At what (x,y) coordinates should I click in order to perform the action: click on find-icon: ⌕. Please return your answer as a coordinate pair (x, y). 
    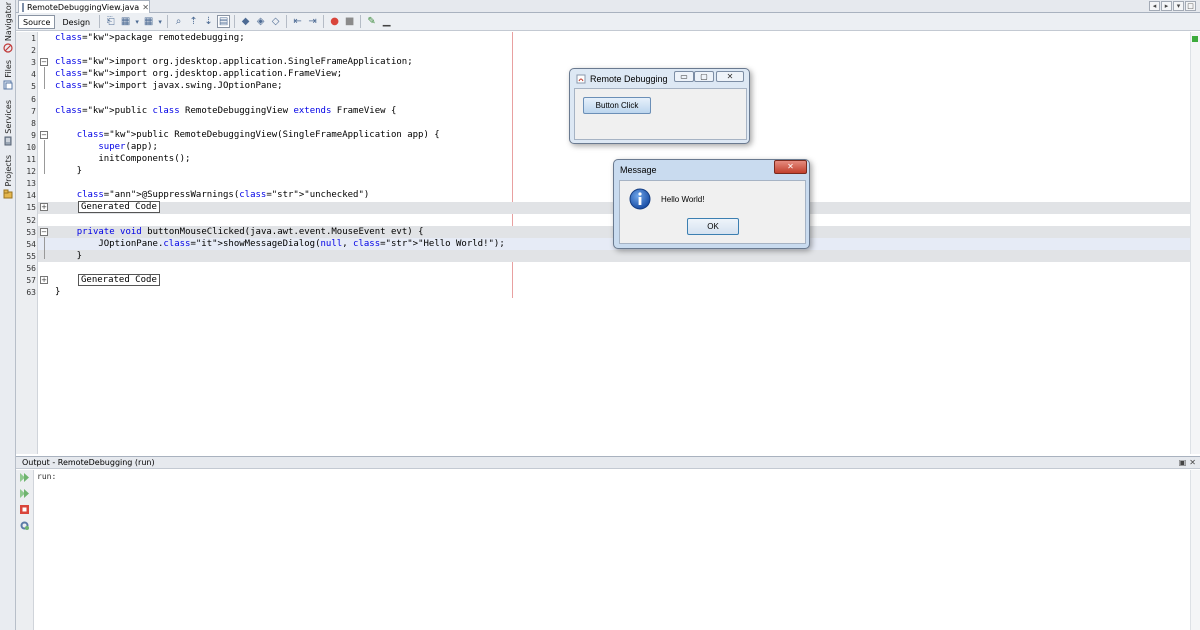
    Looking at the image, I should click on (178, 21).